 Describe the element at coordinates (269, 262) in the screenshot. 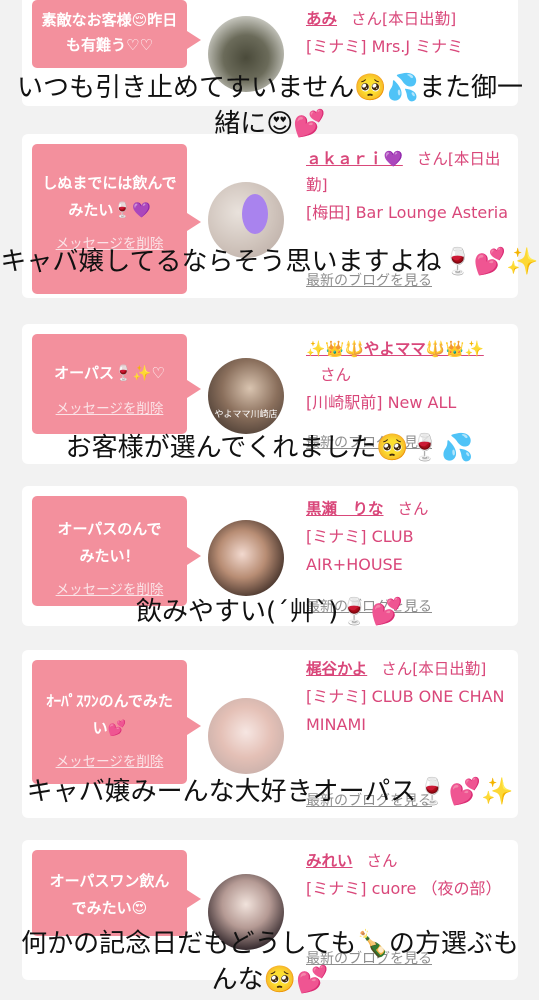

I see `caption-text: キャバ嬢してるならそう思いますよね🍷💕✨` at that location.